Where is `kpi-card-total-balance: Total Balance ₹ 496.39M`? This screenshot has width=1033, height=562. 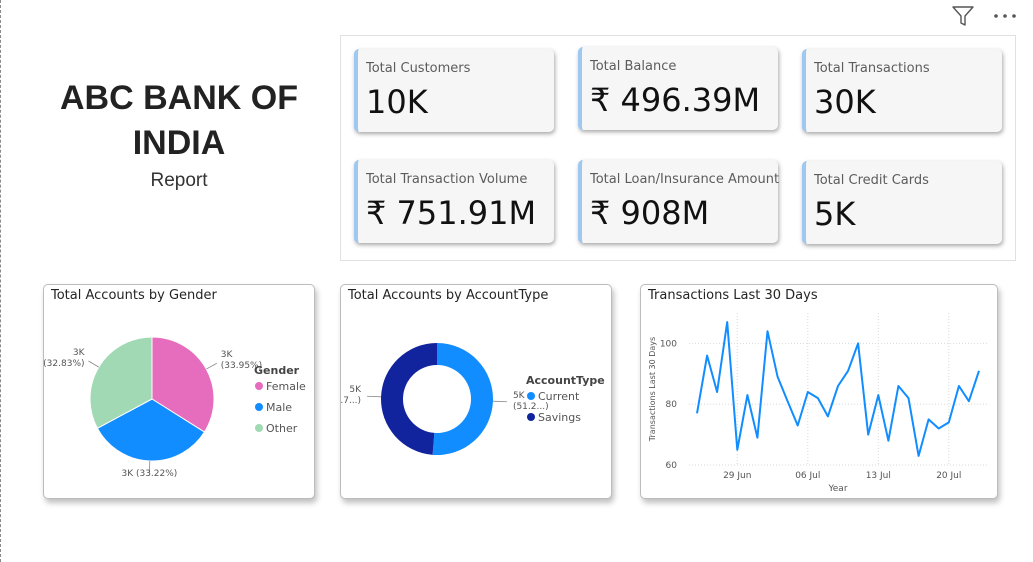
kpi-card-total-balance: Total Balance ₹ 496.39M is located at coordinates (678, 88).